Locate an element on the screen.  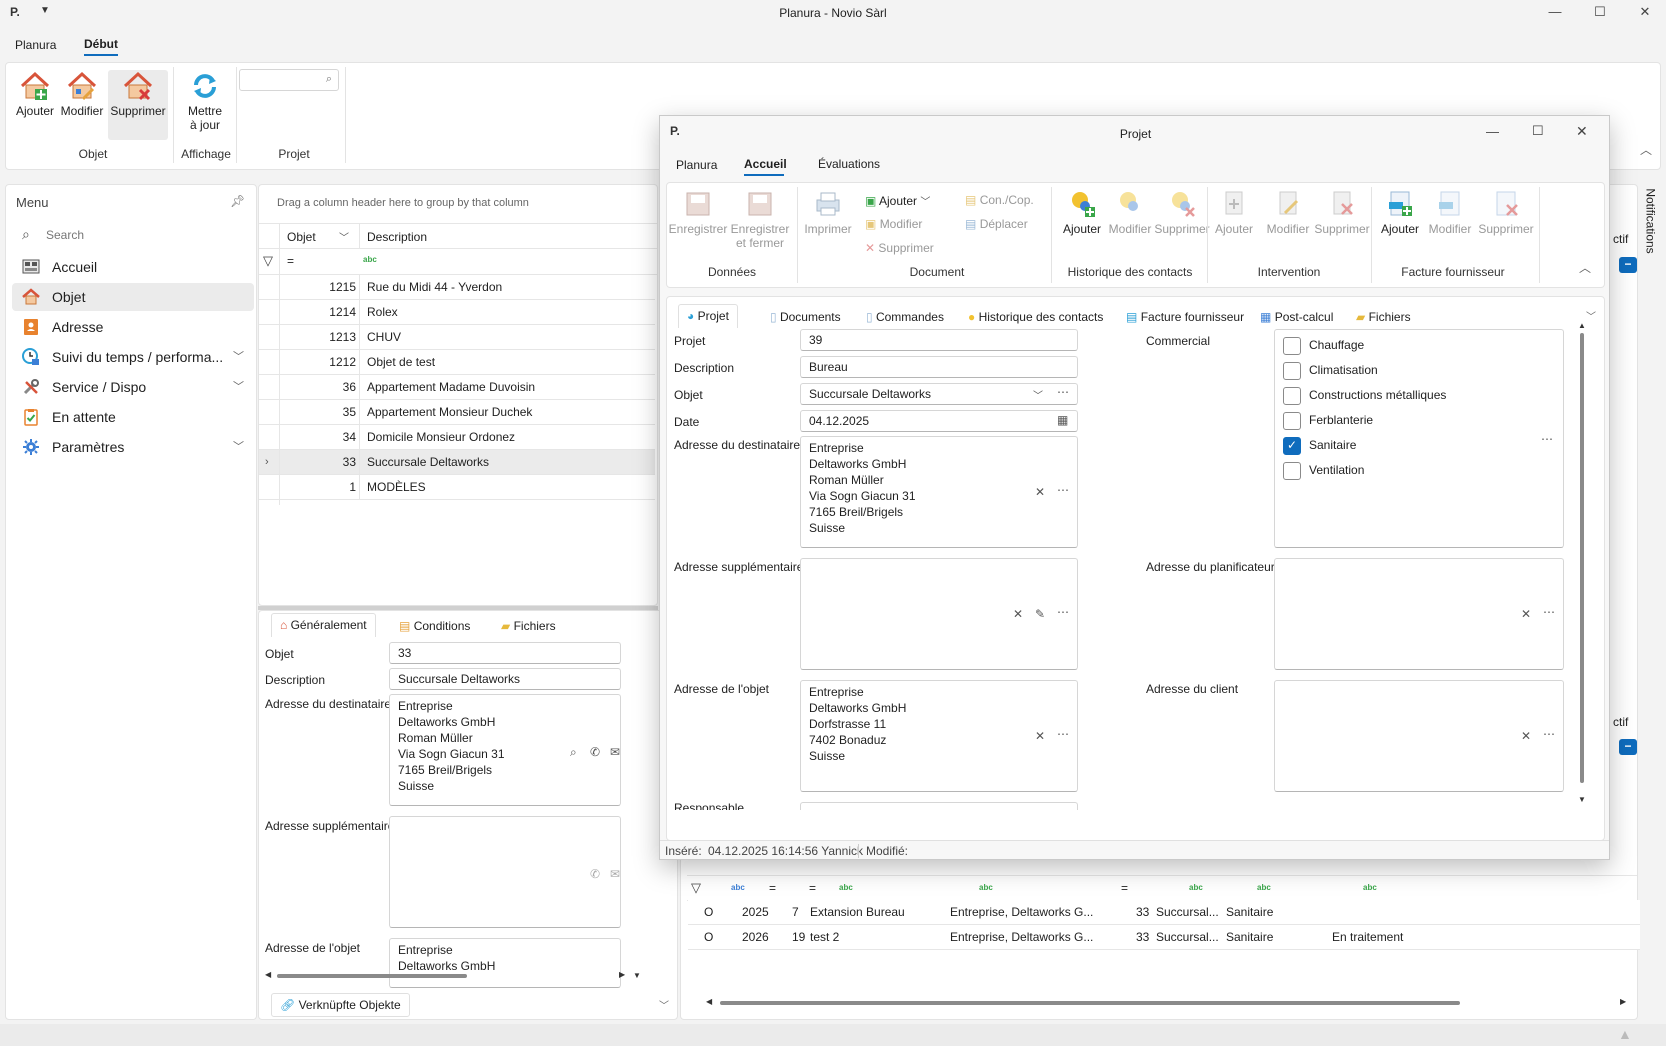
detail-tab-general: ⌂ Généralement is located at coordinates (323, 625).